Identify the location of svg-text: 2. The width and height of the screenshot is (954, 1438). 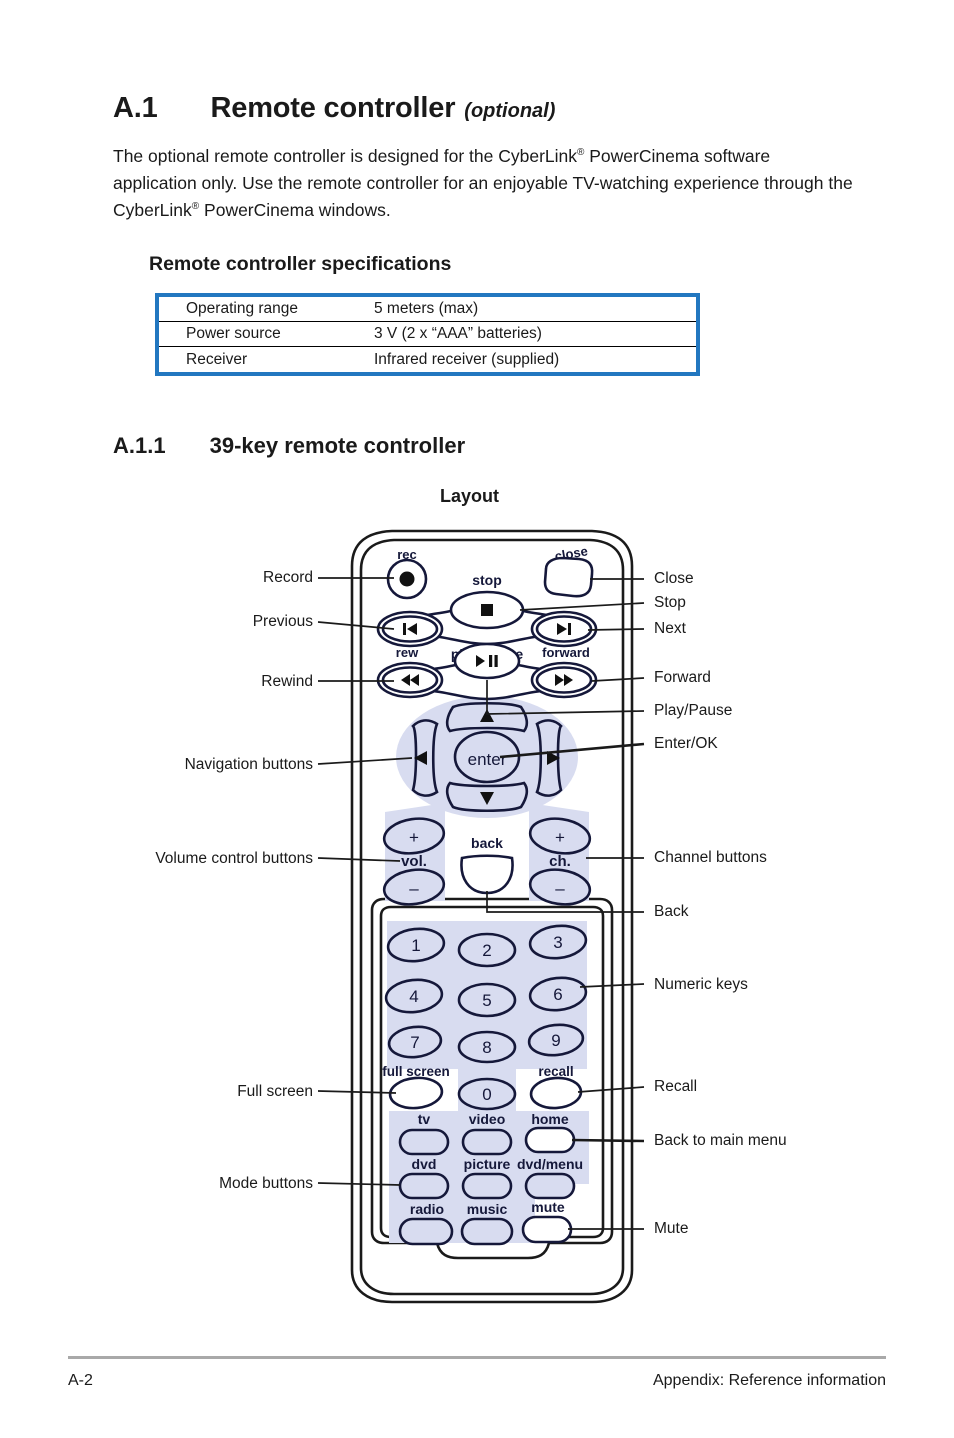
(486, 950).